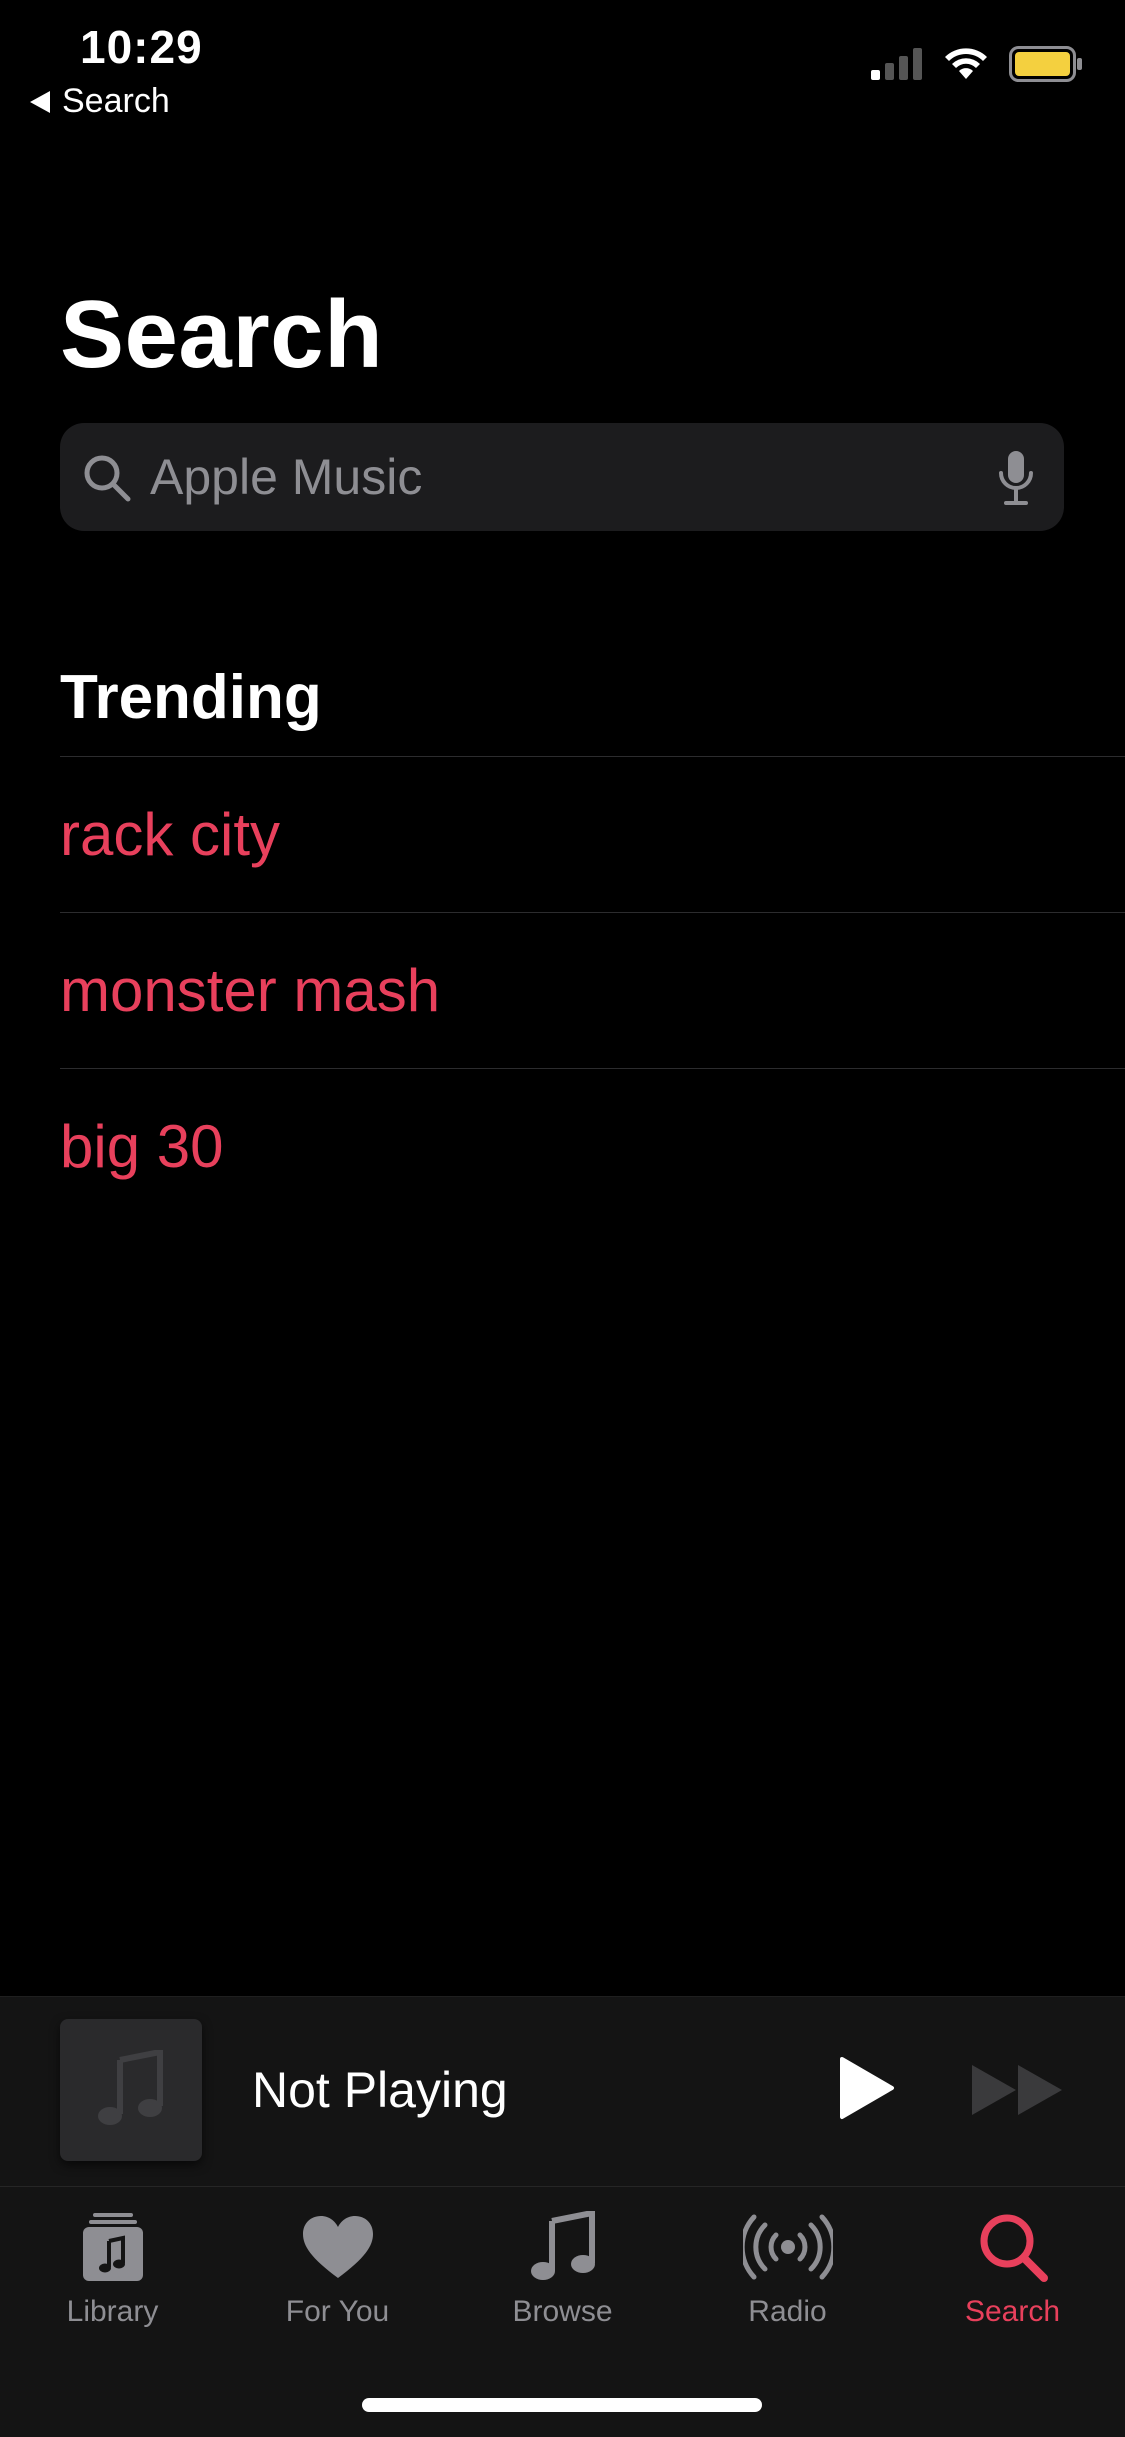 Image resolution: width=1125 pixels, height=2437 pixels. Describe the element at coordinates (1012, 2311) in the screenshot. I see `tab-label: Search` at that location.